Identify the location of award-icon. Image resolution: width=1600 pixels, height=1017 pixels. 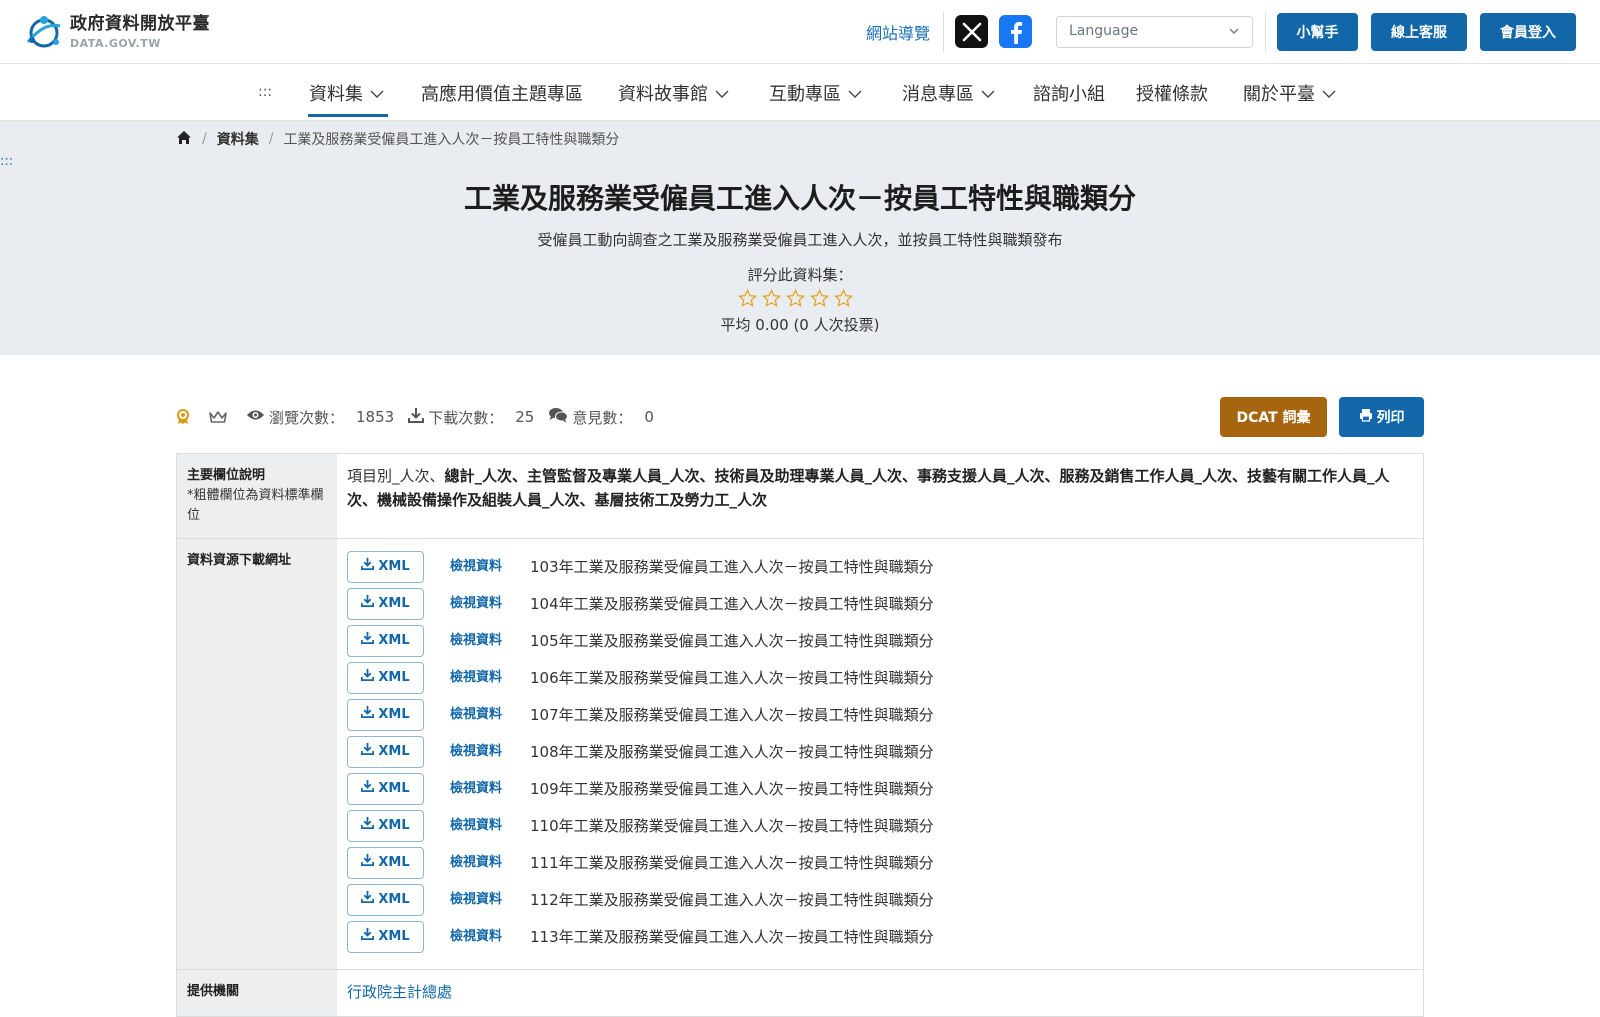
(183, 417).